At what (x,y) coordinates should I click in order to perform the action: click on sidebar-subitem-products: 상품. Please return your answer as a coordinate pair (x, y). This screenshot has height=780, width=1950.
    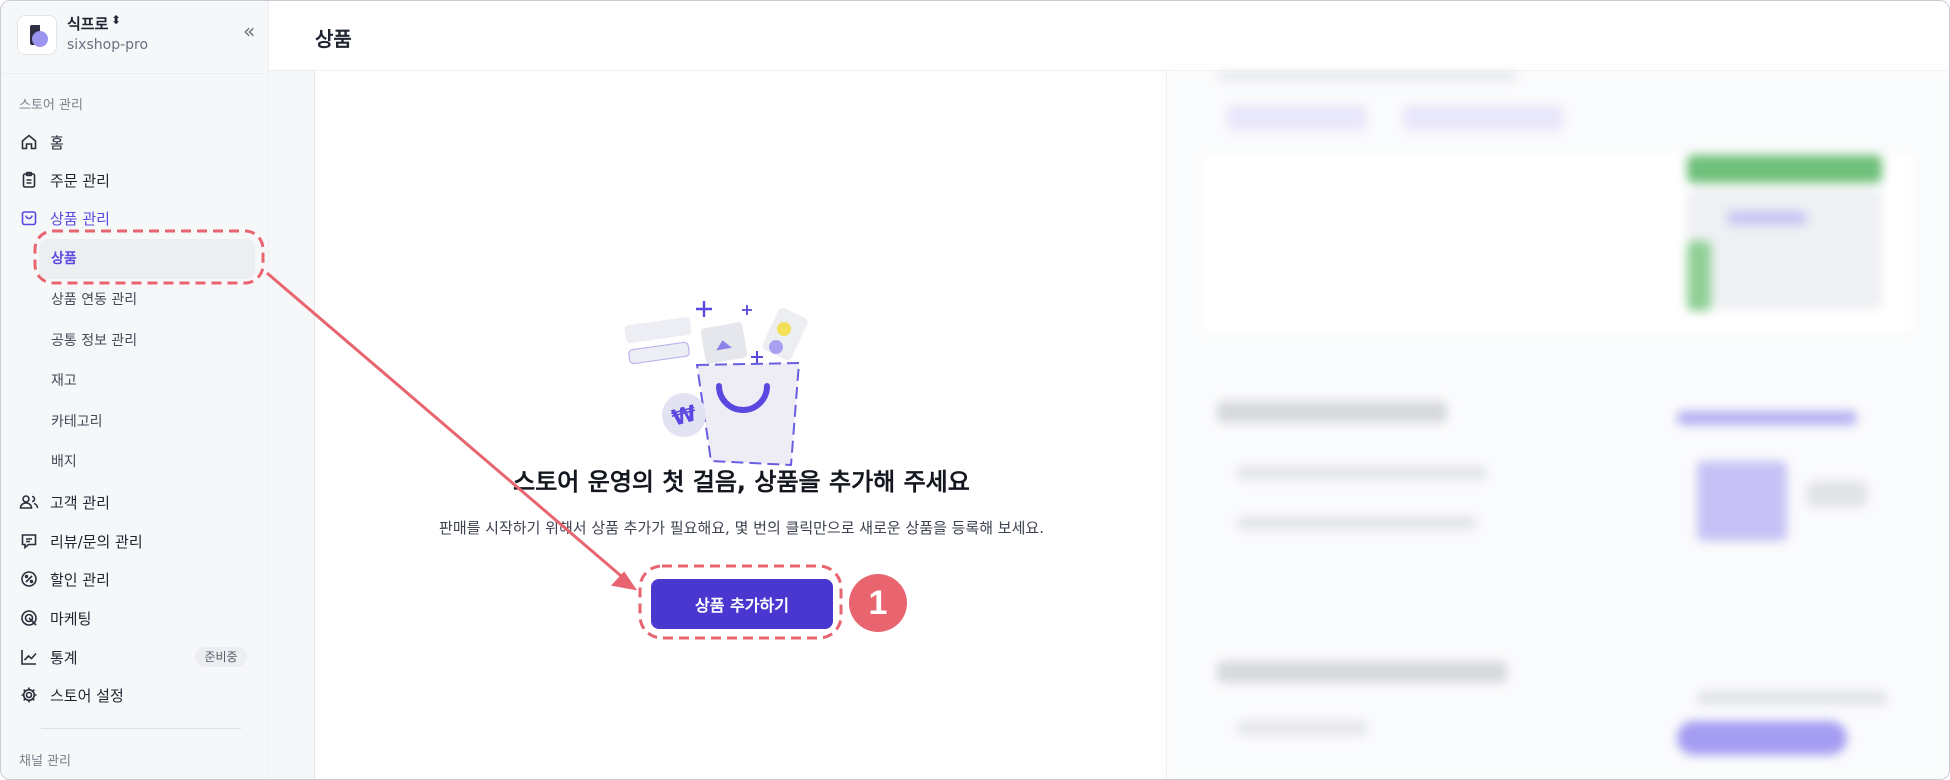
    Looking at the image, I should click on (64, 259).